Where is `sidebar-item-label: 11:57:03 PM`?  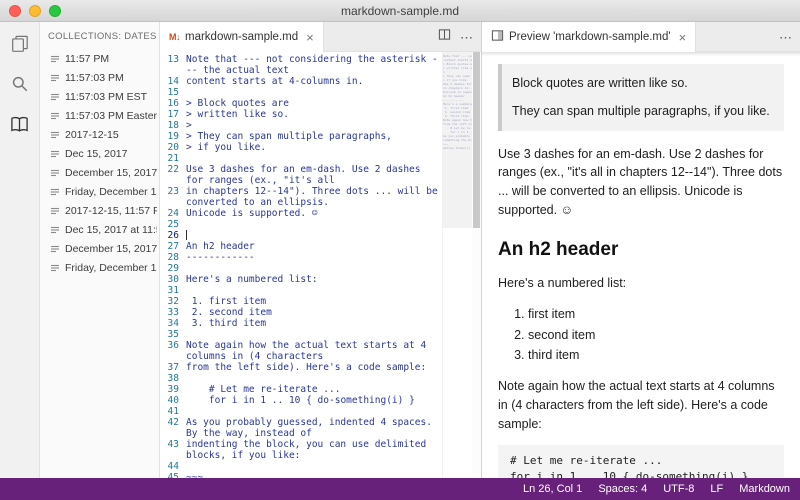 sidebar-item-label: 11:57:03 PM is located at coordinates (94, 77).